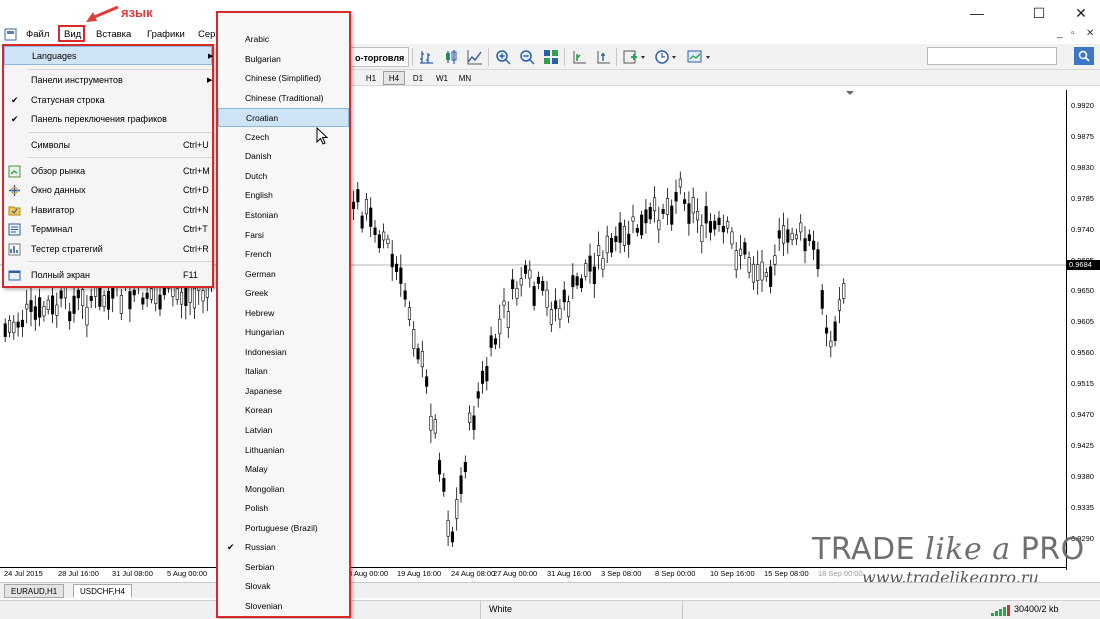  Describe the element at coordinates (256, 371) in the screenshot. I see `language-label: Italian` at that location.